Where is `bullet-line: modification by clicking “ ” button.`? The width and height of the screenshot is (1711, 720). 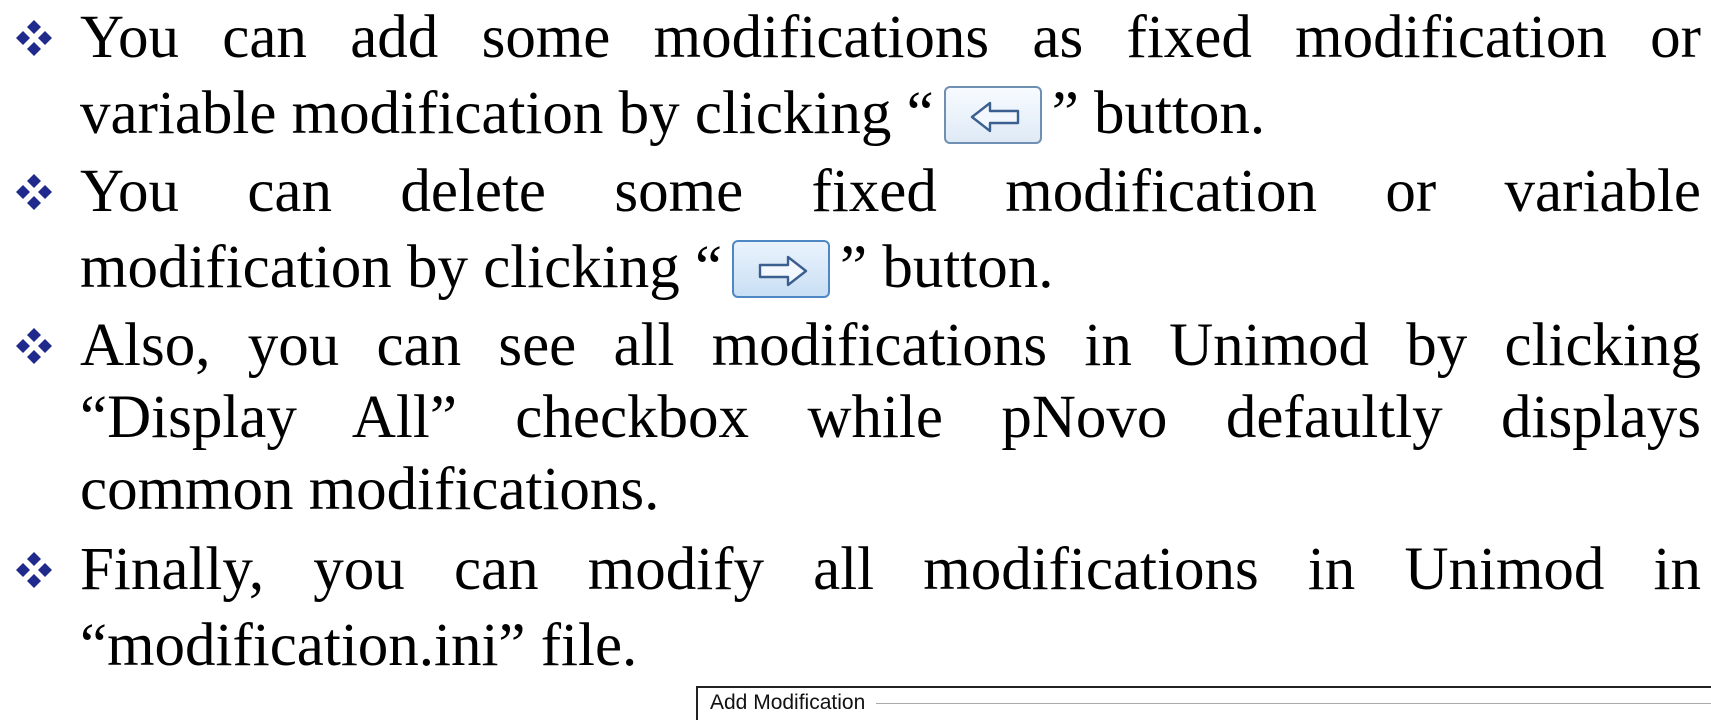 bullet-line: modification by clicking “ ” button. is located at coordinates (890, 268).